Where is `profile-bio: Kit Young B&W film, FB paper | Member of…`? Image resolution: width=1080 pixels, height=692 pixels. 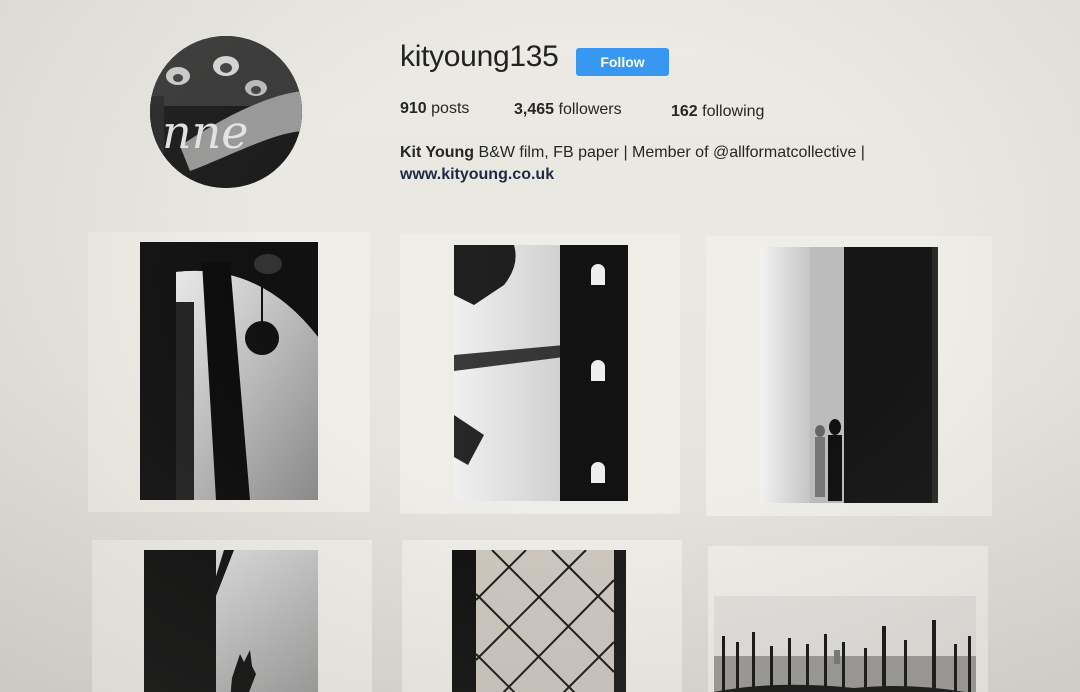
profile-bio: Kit Young B&W film, FB paper | Member of… is located at coordinates (680, 164).